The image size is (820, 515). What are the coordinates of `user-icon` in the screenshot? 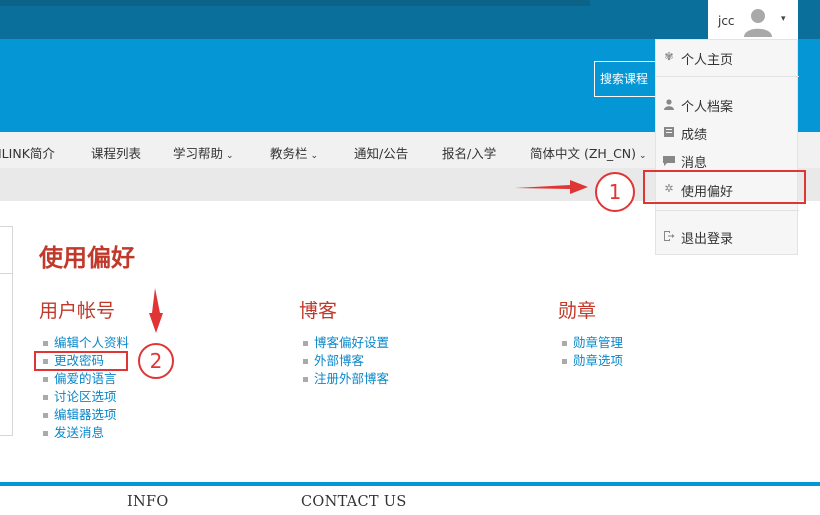 It's located at (669, 104).